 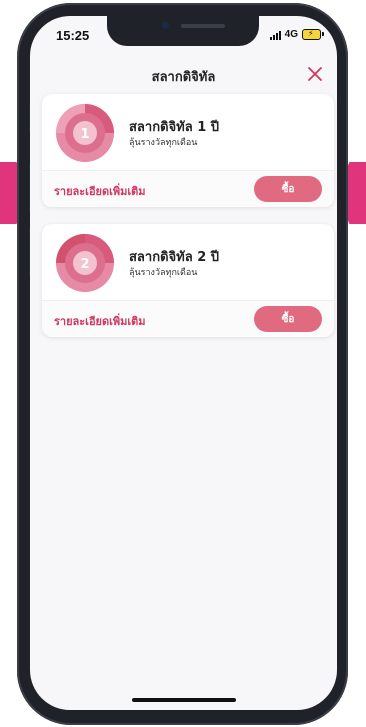 I want to click on product-title: สลากดิจิทัล 2 ปี, so click(x=174, y=257).